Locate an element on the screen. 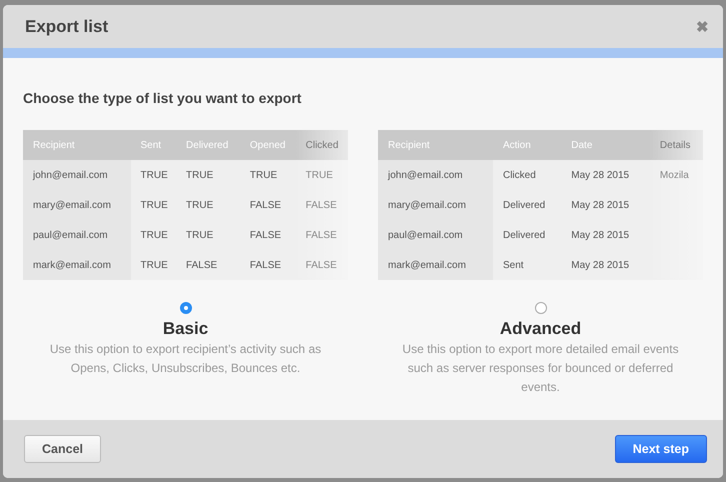 This screenshot has height=482, width=726. option-title: Advanced is located at coordinates (541, 329).